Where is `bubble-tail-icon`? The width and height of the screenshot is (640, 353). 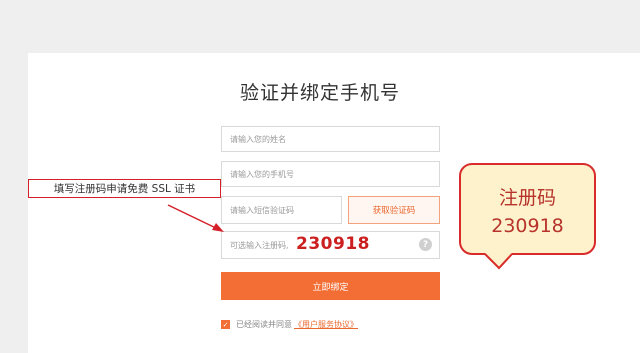
bubble-tail-icon is located at coordinates (498, 261).